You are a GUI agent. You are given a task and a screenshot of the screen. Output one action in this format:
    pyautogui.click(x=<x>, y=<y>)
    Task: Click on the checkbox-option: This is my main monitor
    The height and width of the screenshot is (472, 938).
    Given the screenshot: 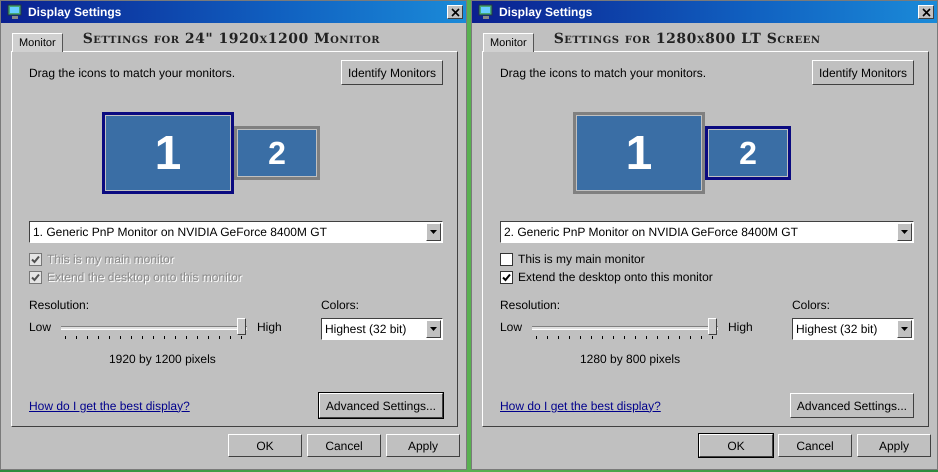 What is the action you would take?
    pyautogui.click(x=707, y=259)
    